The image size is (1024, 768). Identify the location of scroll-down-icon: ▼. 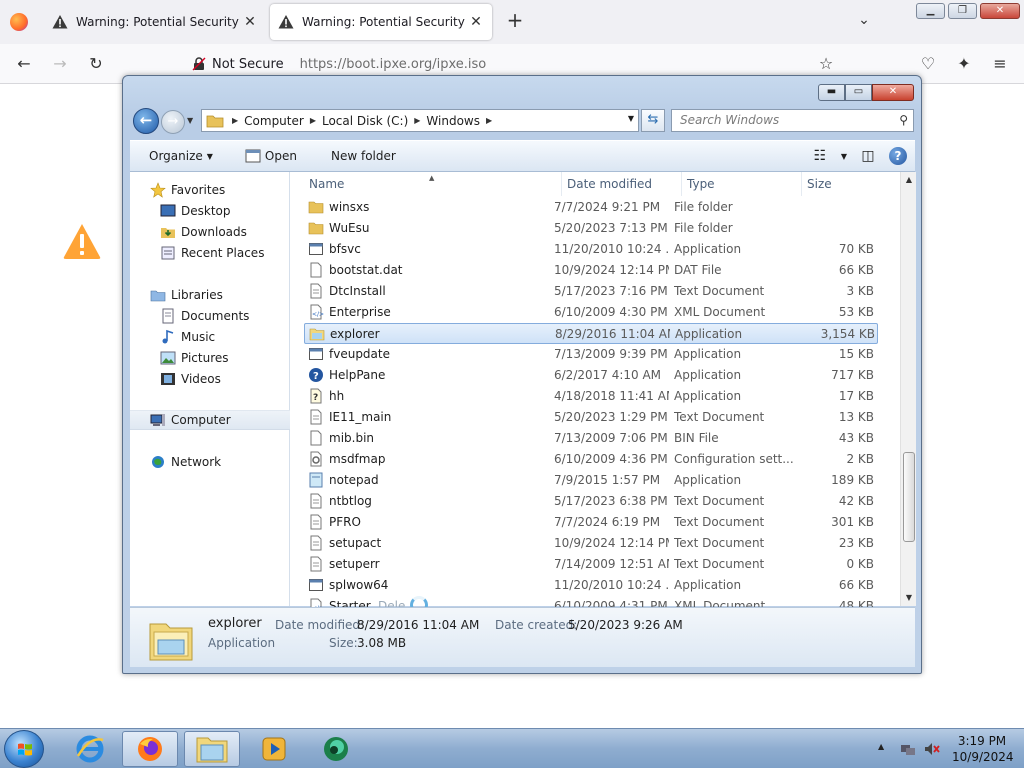
(909, 598).